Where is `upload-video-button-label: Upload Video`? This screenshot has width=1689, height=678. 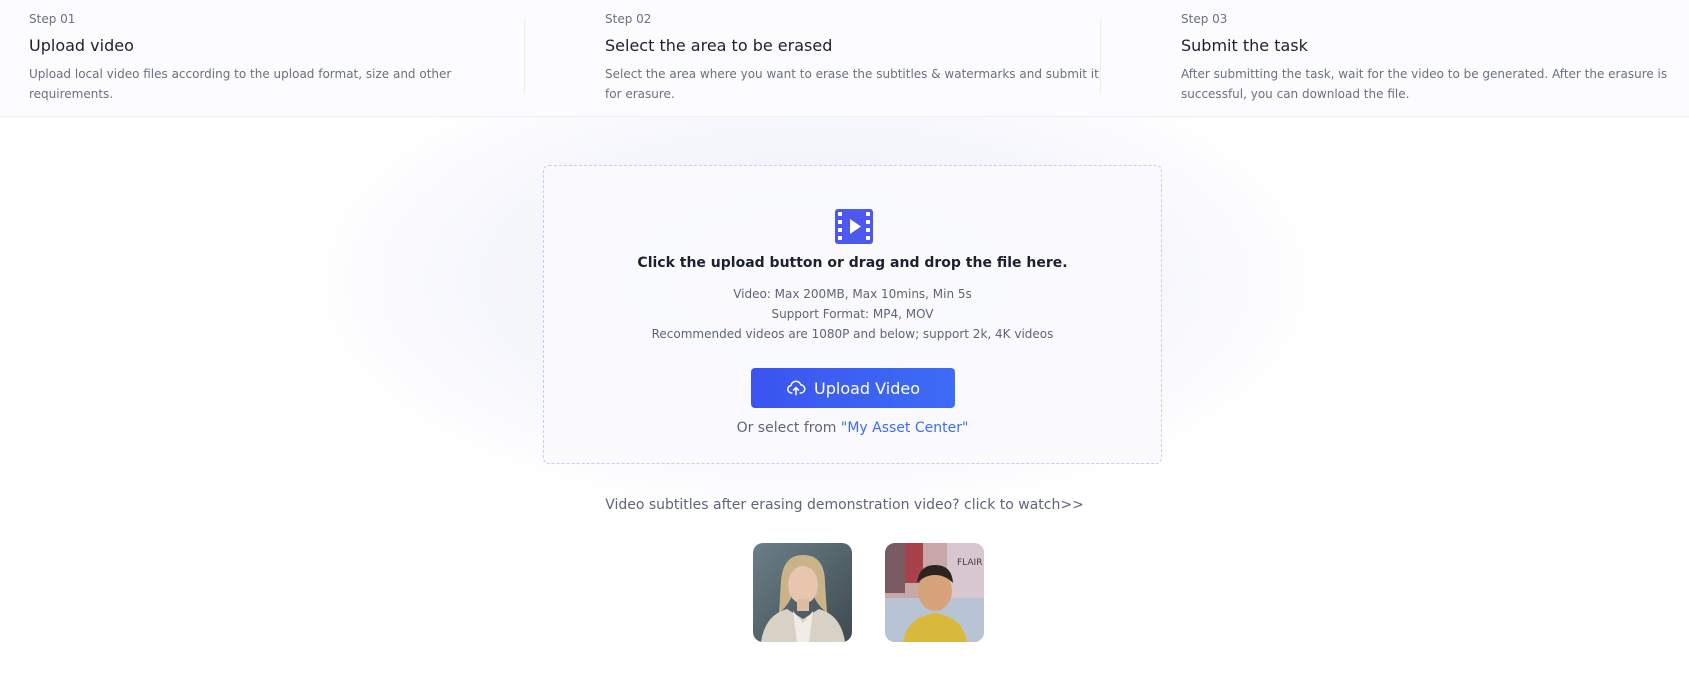 upload-video-button-label: Upload Video is located at coordinates (867, 388).